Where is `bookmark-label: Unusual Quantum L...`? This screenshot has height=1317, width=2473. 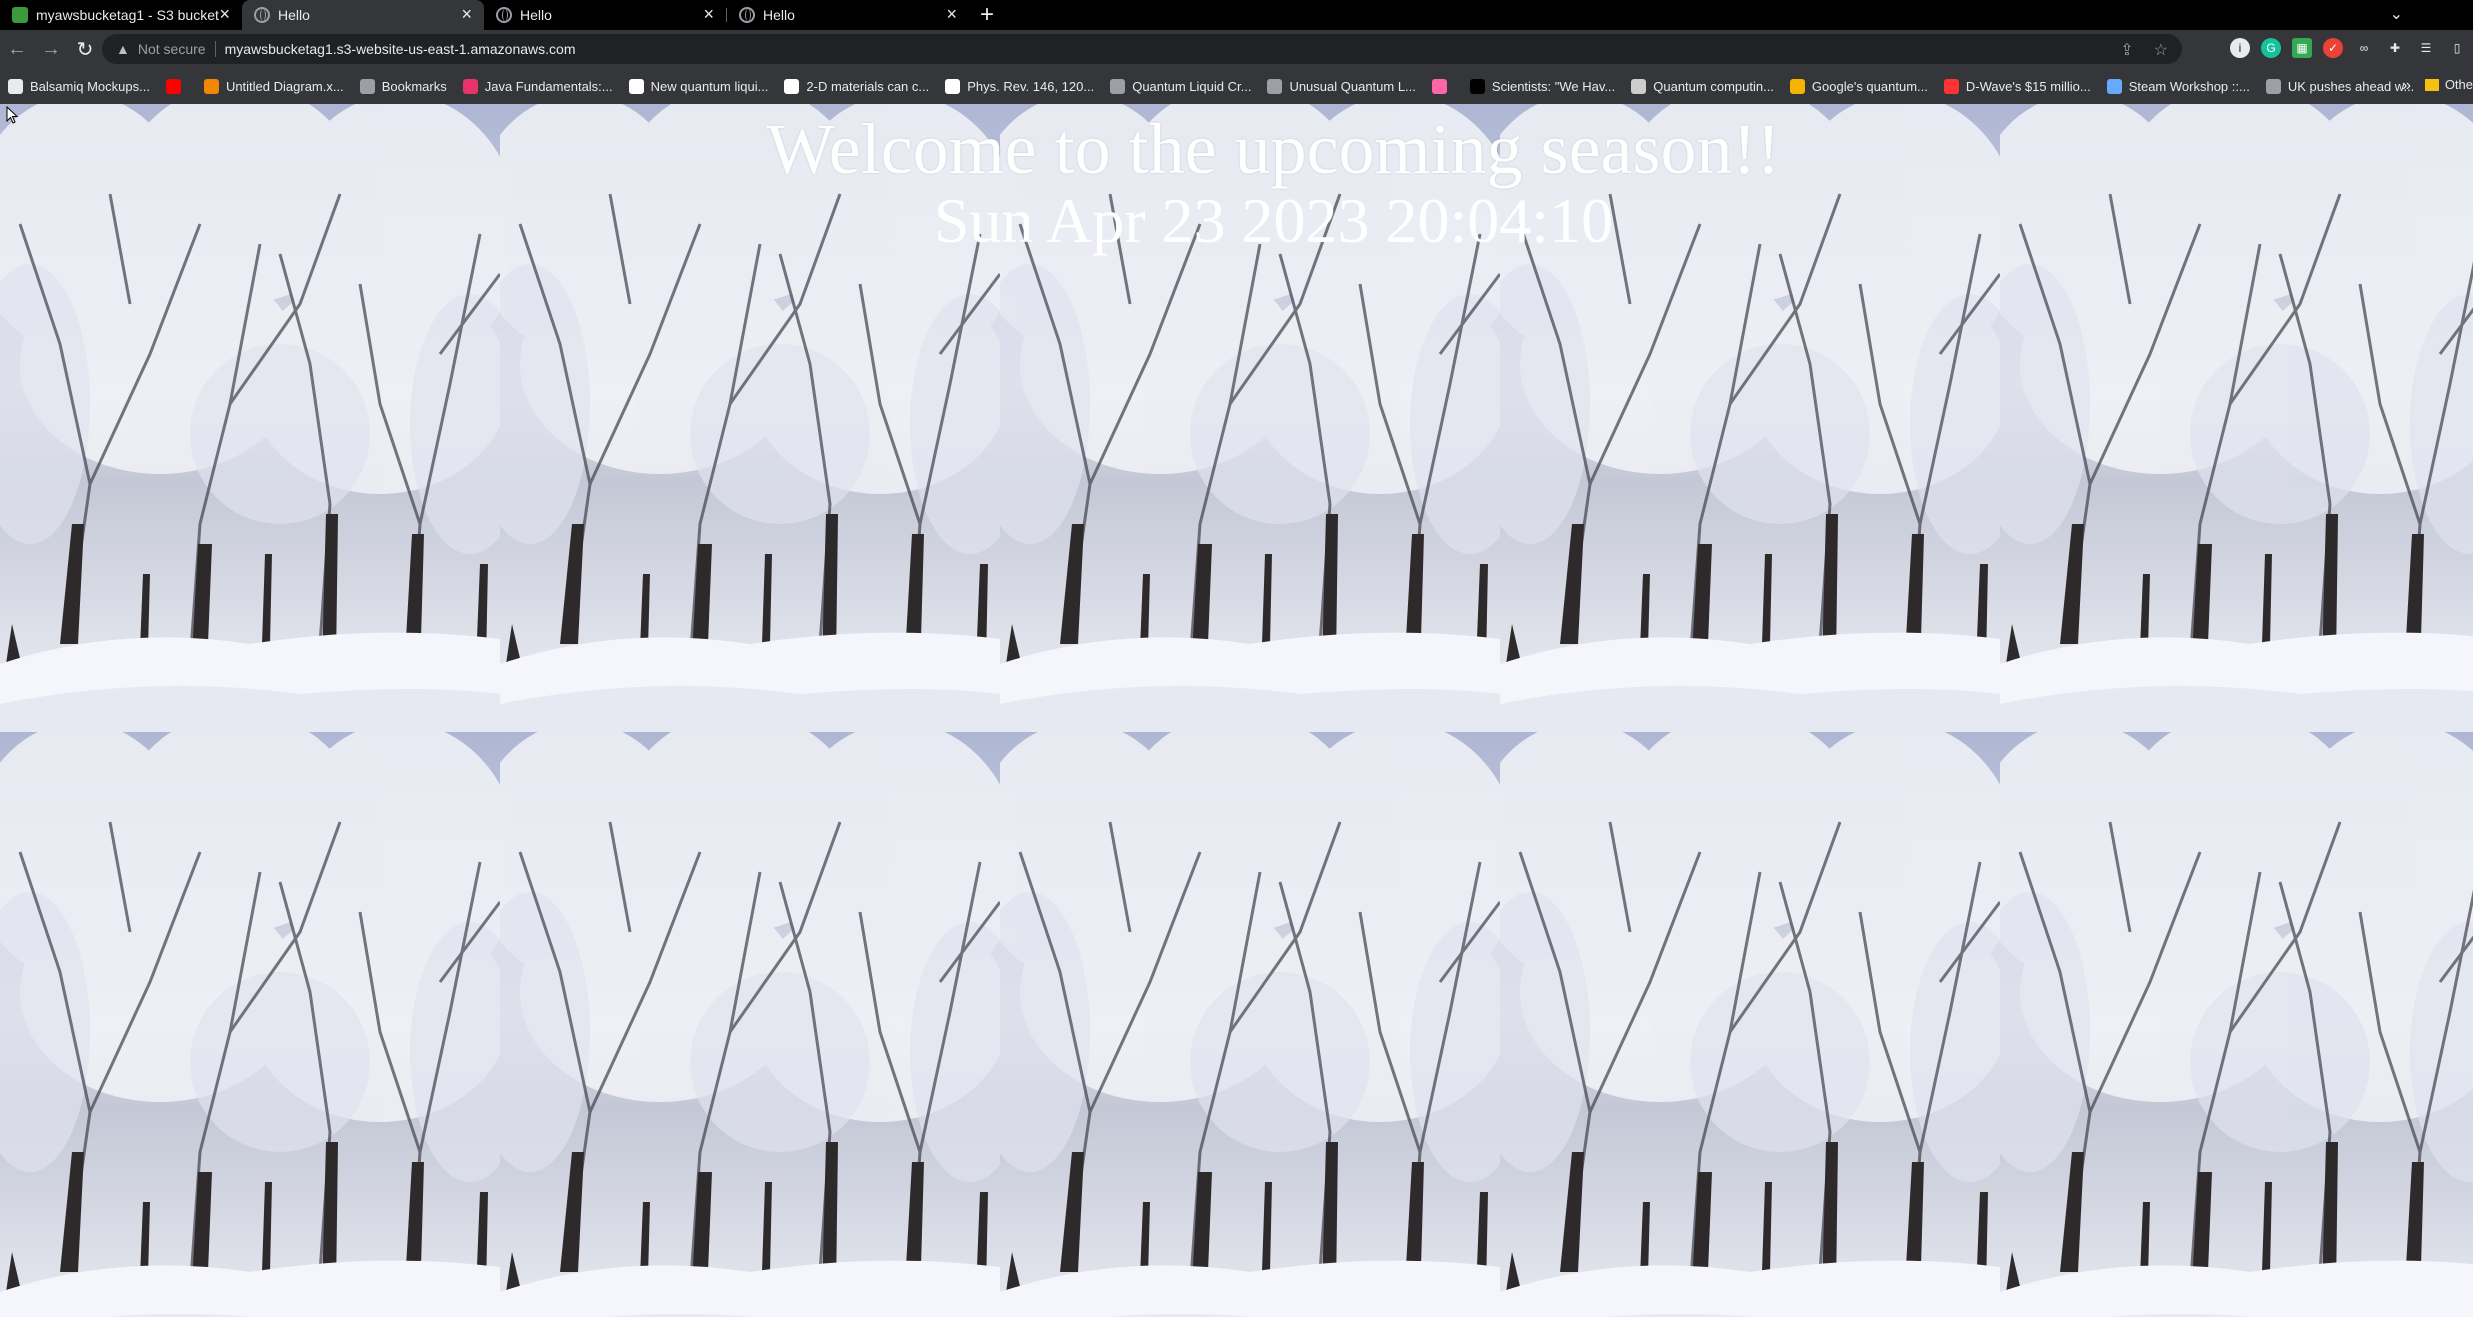
bookmark-label: Unusual Quantum L... is located at coordinates (1352, 86).